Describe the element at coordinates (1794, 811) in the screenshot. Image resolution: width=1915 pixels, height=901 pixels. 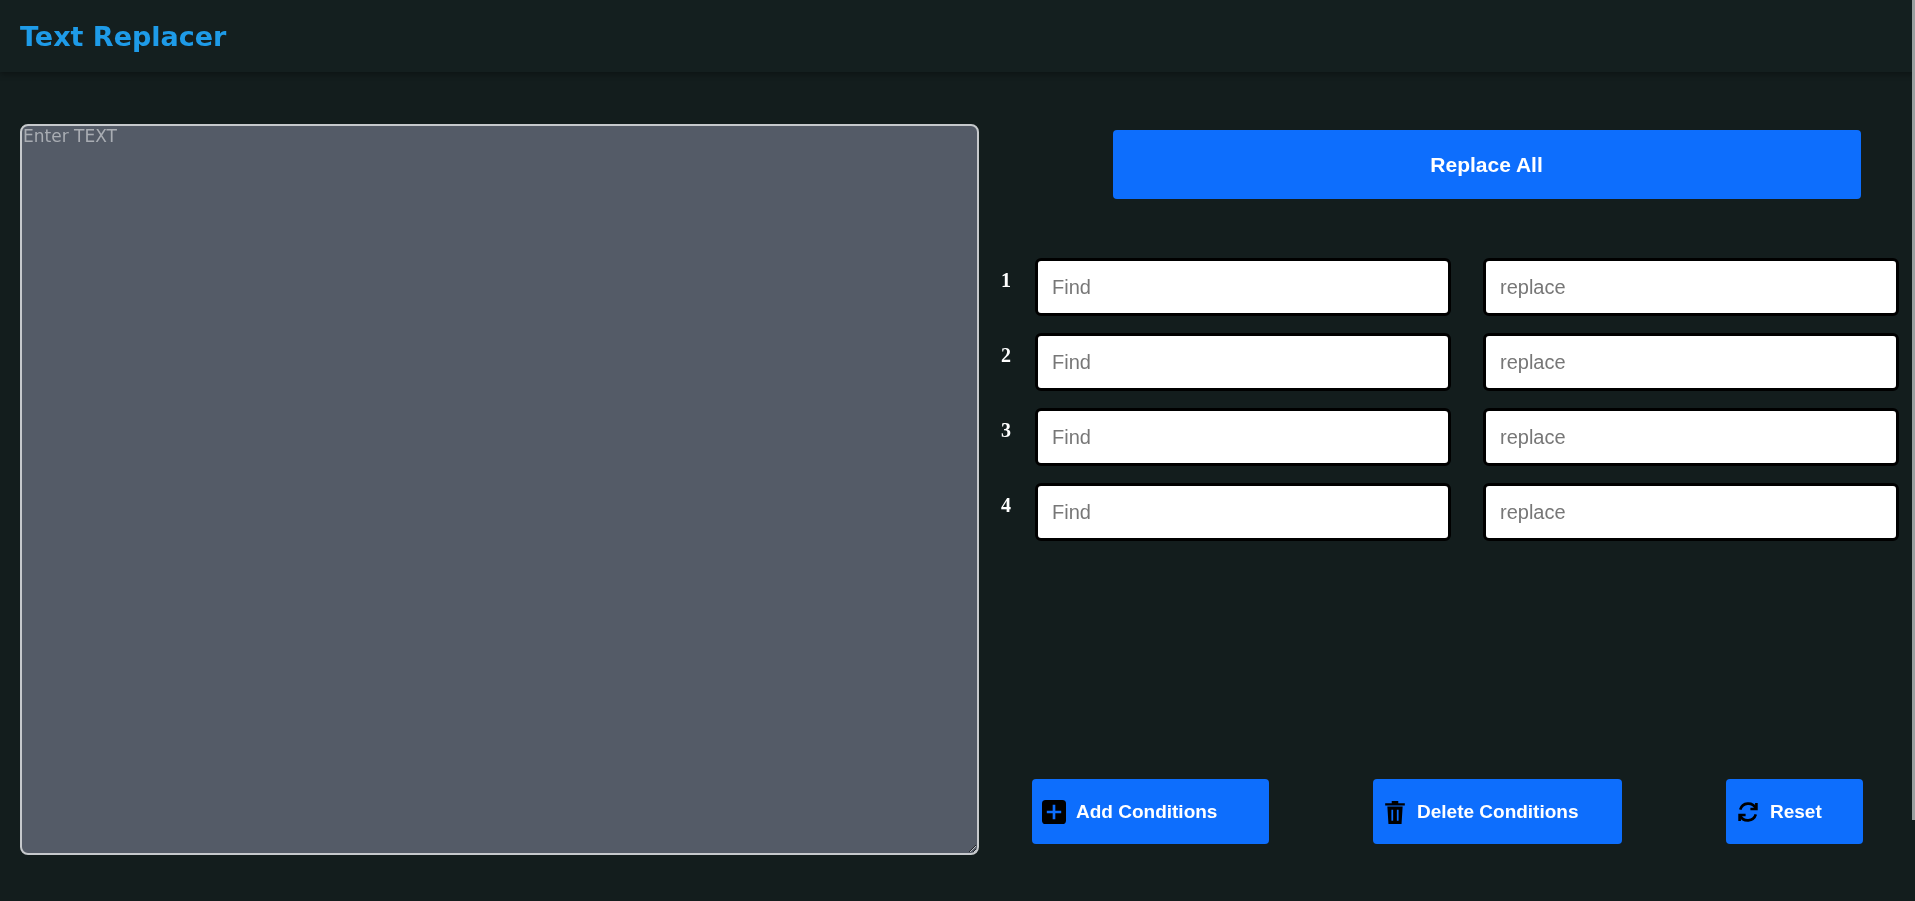
I see `reset-button: Reset` at that location.